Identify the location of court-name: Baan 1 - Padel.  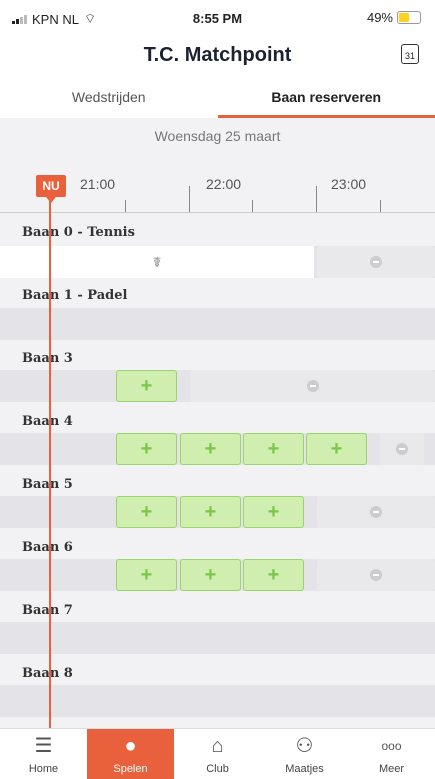
(74, 295).